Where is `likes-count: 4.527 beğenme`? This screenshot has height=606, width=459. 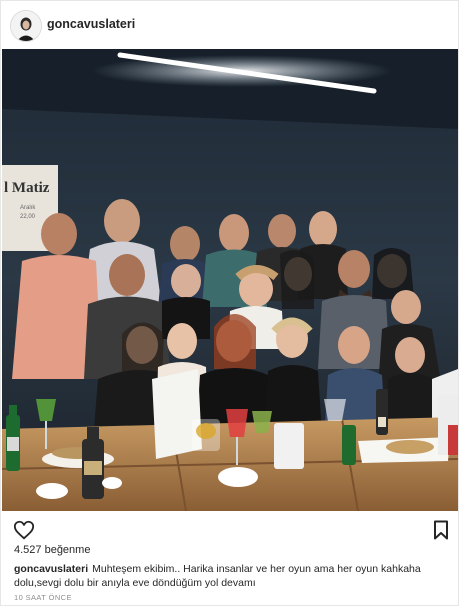
likes-count: 4.527 beğenme is located at coordinates (52, 550).